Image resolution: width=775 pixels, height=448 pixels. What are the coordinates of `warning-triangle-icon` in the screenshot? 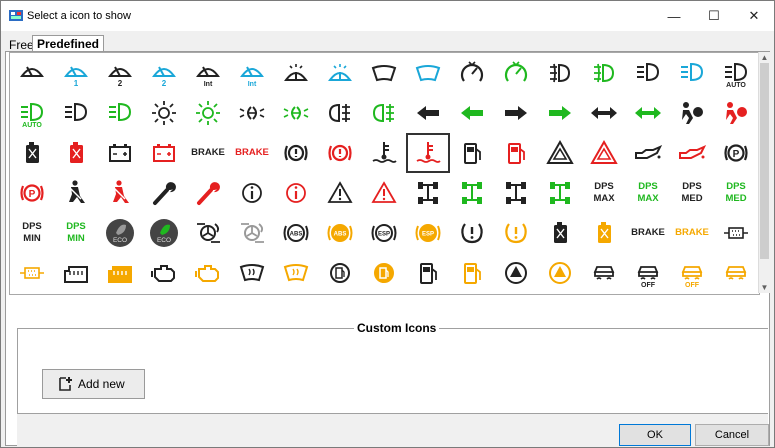 It's located at (560, 153).